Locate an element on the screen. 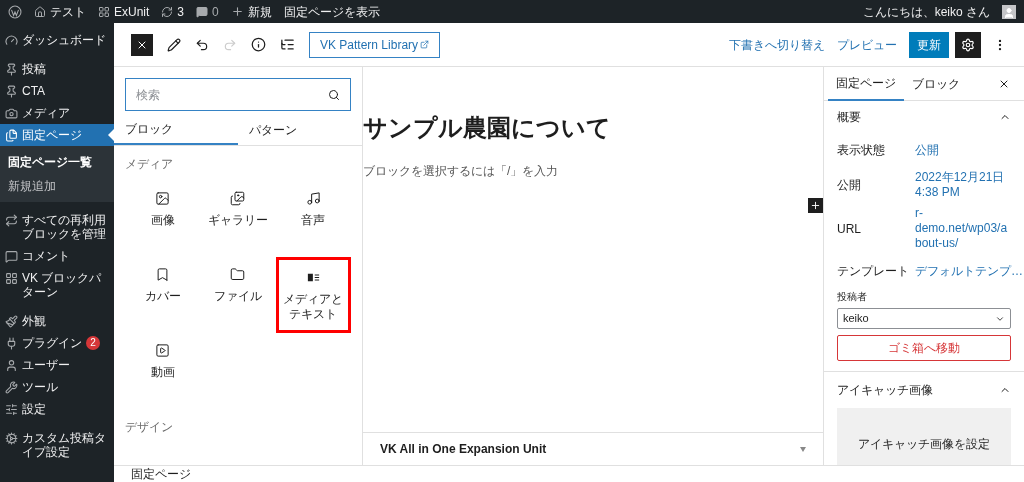 The image size is (1024, 482). settings-icon is located at coordinates (968, 44).